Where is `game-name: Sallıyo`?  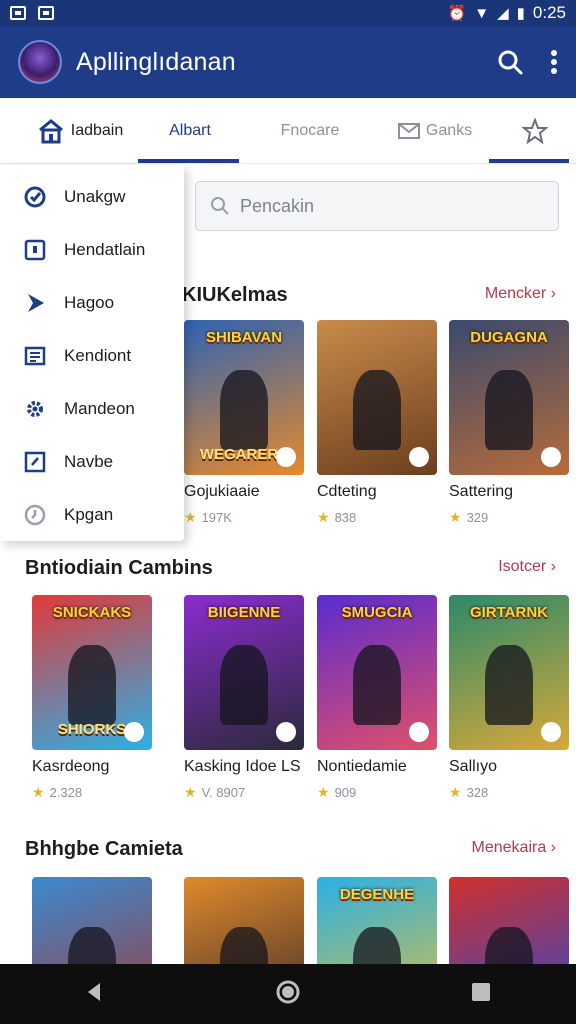
game-name: Sallıyo is located at coordinates (473, 766).